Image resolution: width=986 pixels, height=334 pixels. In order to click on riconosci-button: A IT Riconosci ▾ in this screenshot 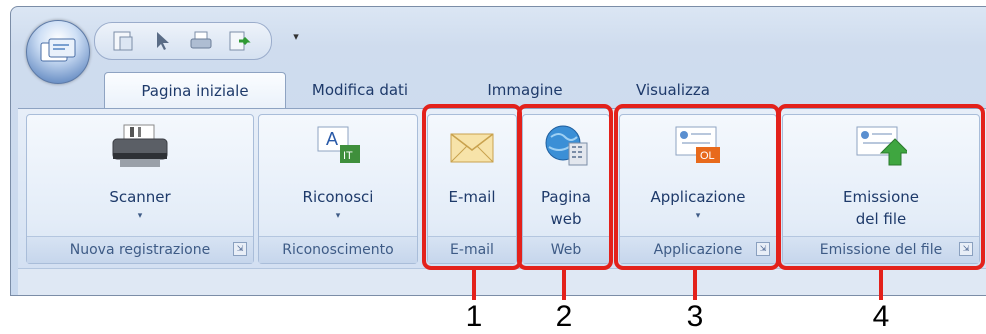, I will do `click(338, 176)`.